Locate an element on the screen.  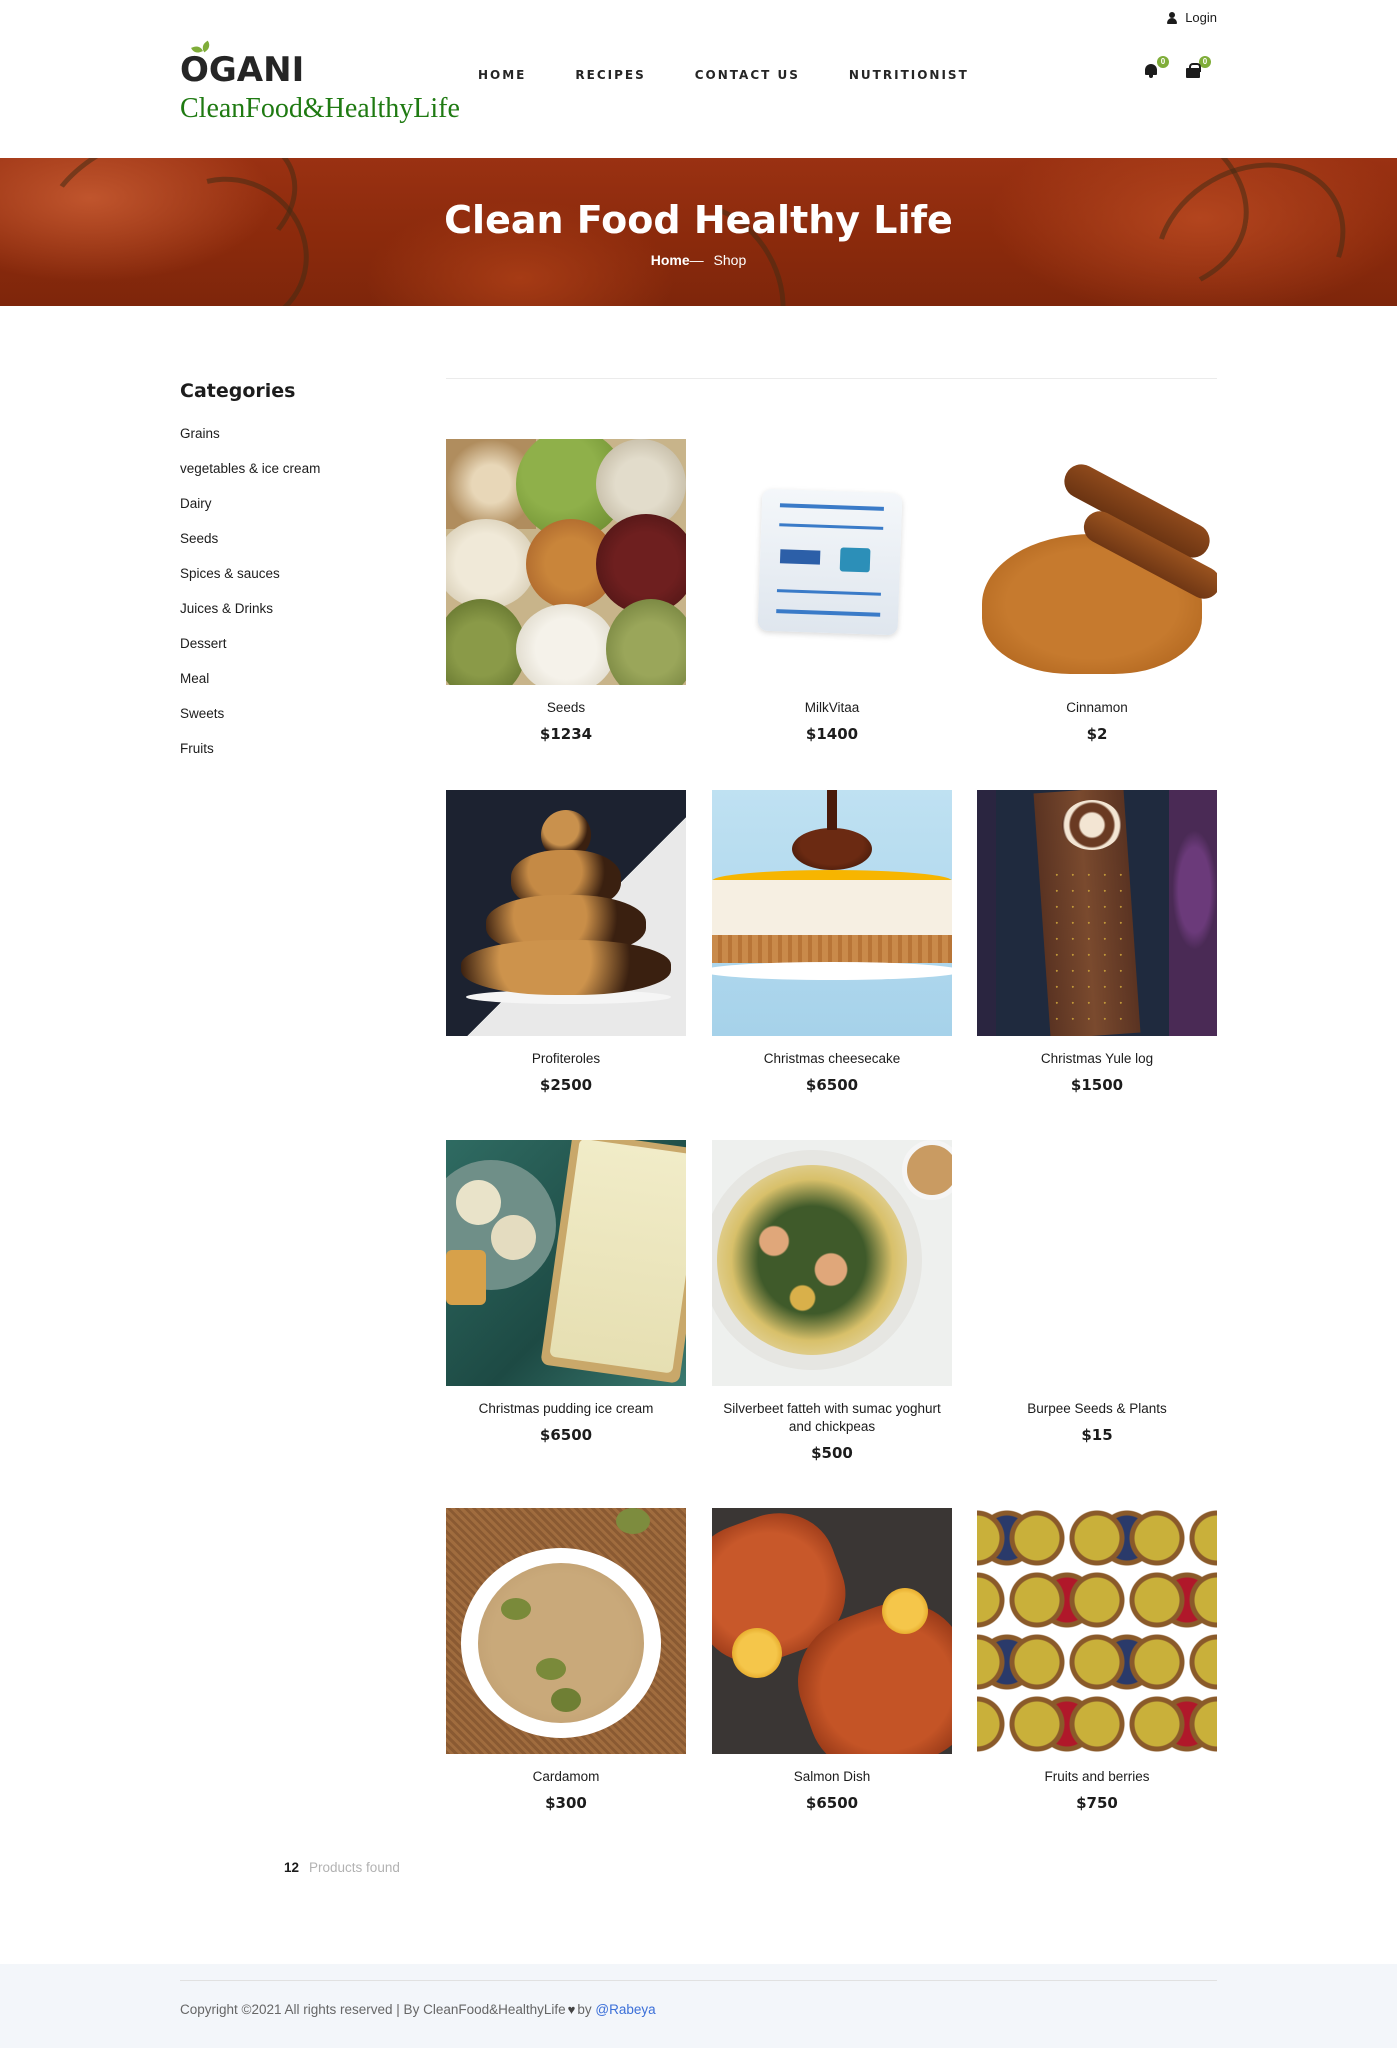
category-seeds: Seeds is located at coordinates (290, 548).